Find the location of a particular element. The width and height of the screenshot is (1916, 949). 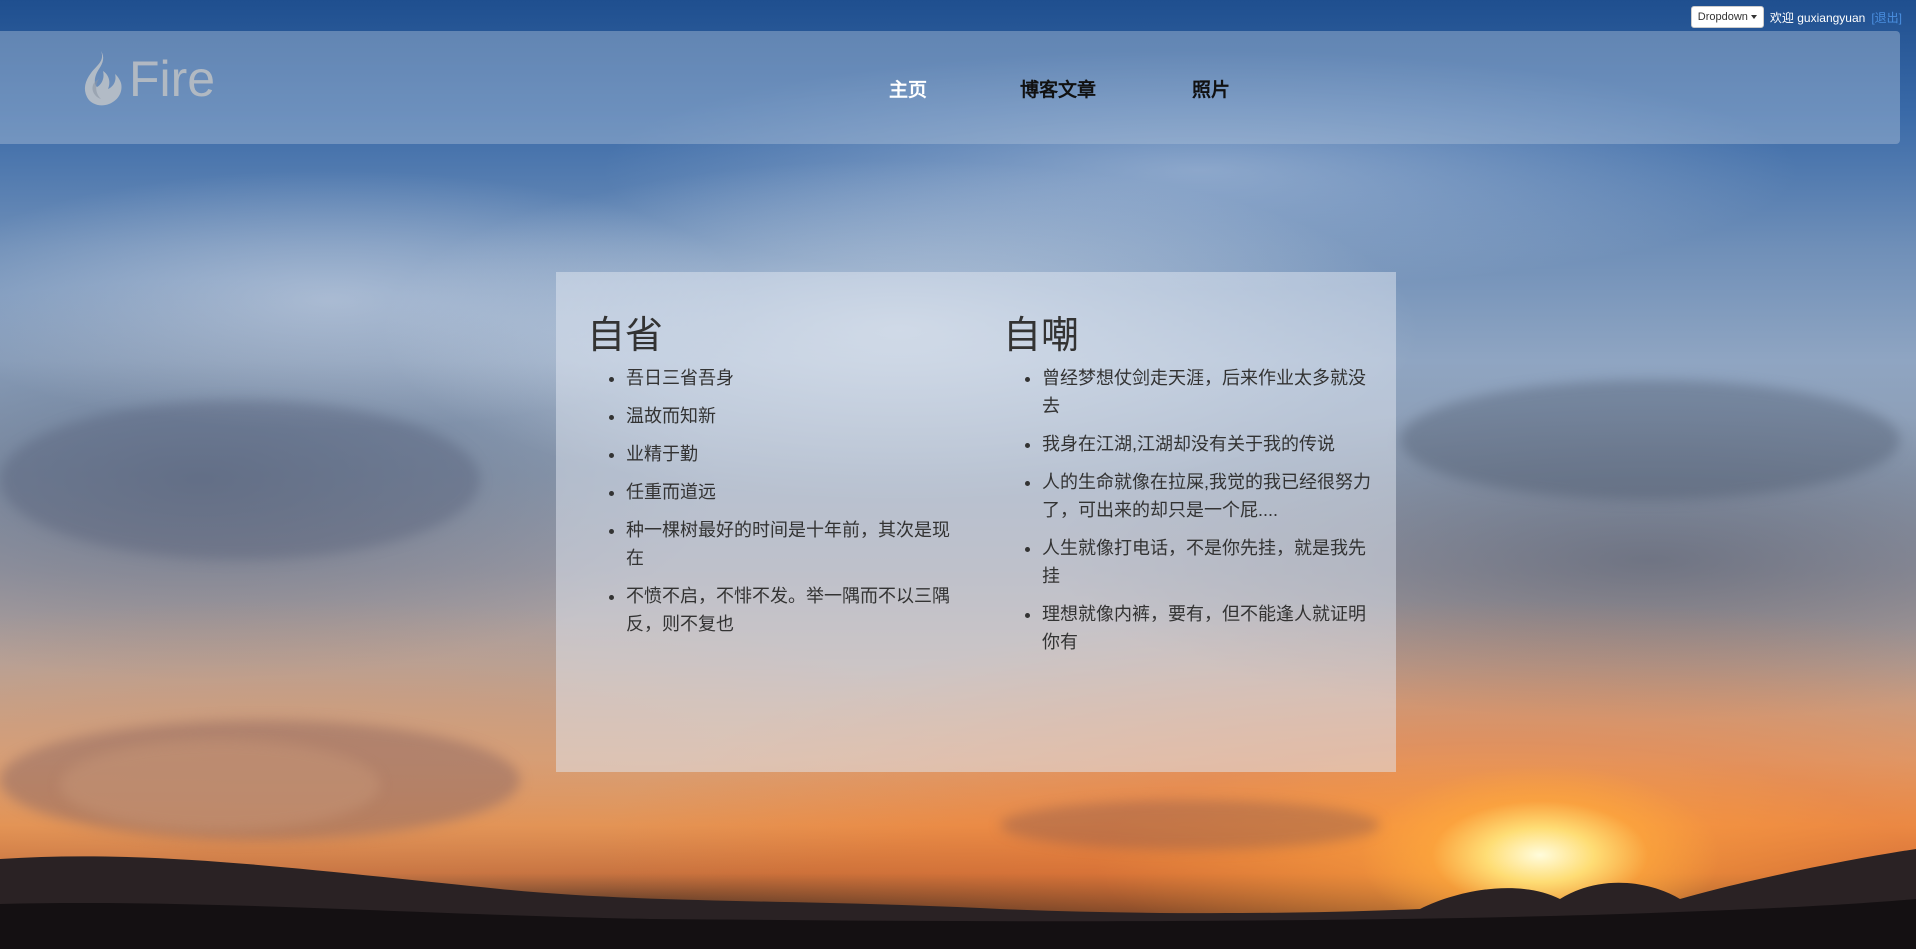

welcome-text: 欢迎 guxiangyuan is located at coordinates (1817, 17).